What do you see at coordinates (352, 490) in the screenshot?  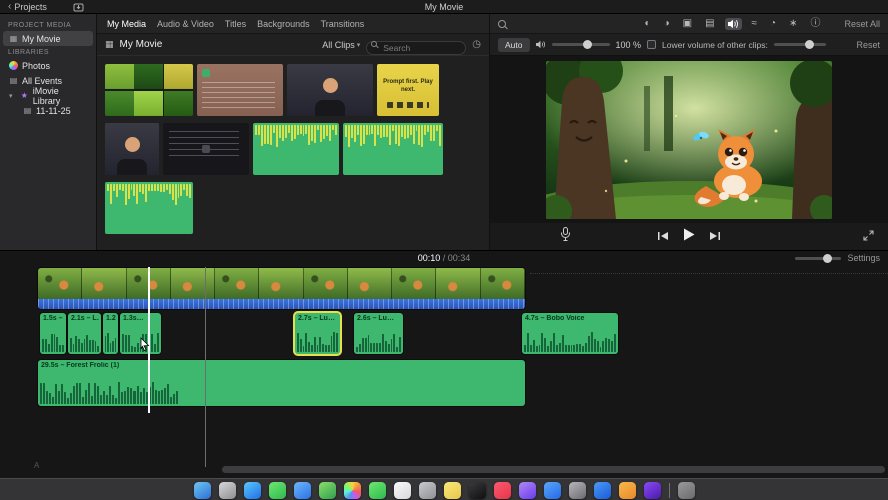 I see `dock-photos-icon` at bounding box center [352, 490].